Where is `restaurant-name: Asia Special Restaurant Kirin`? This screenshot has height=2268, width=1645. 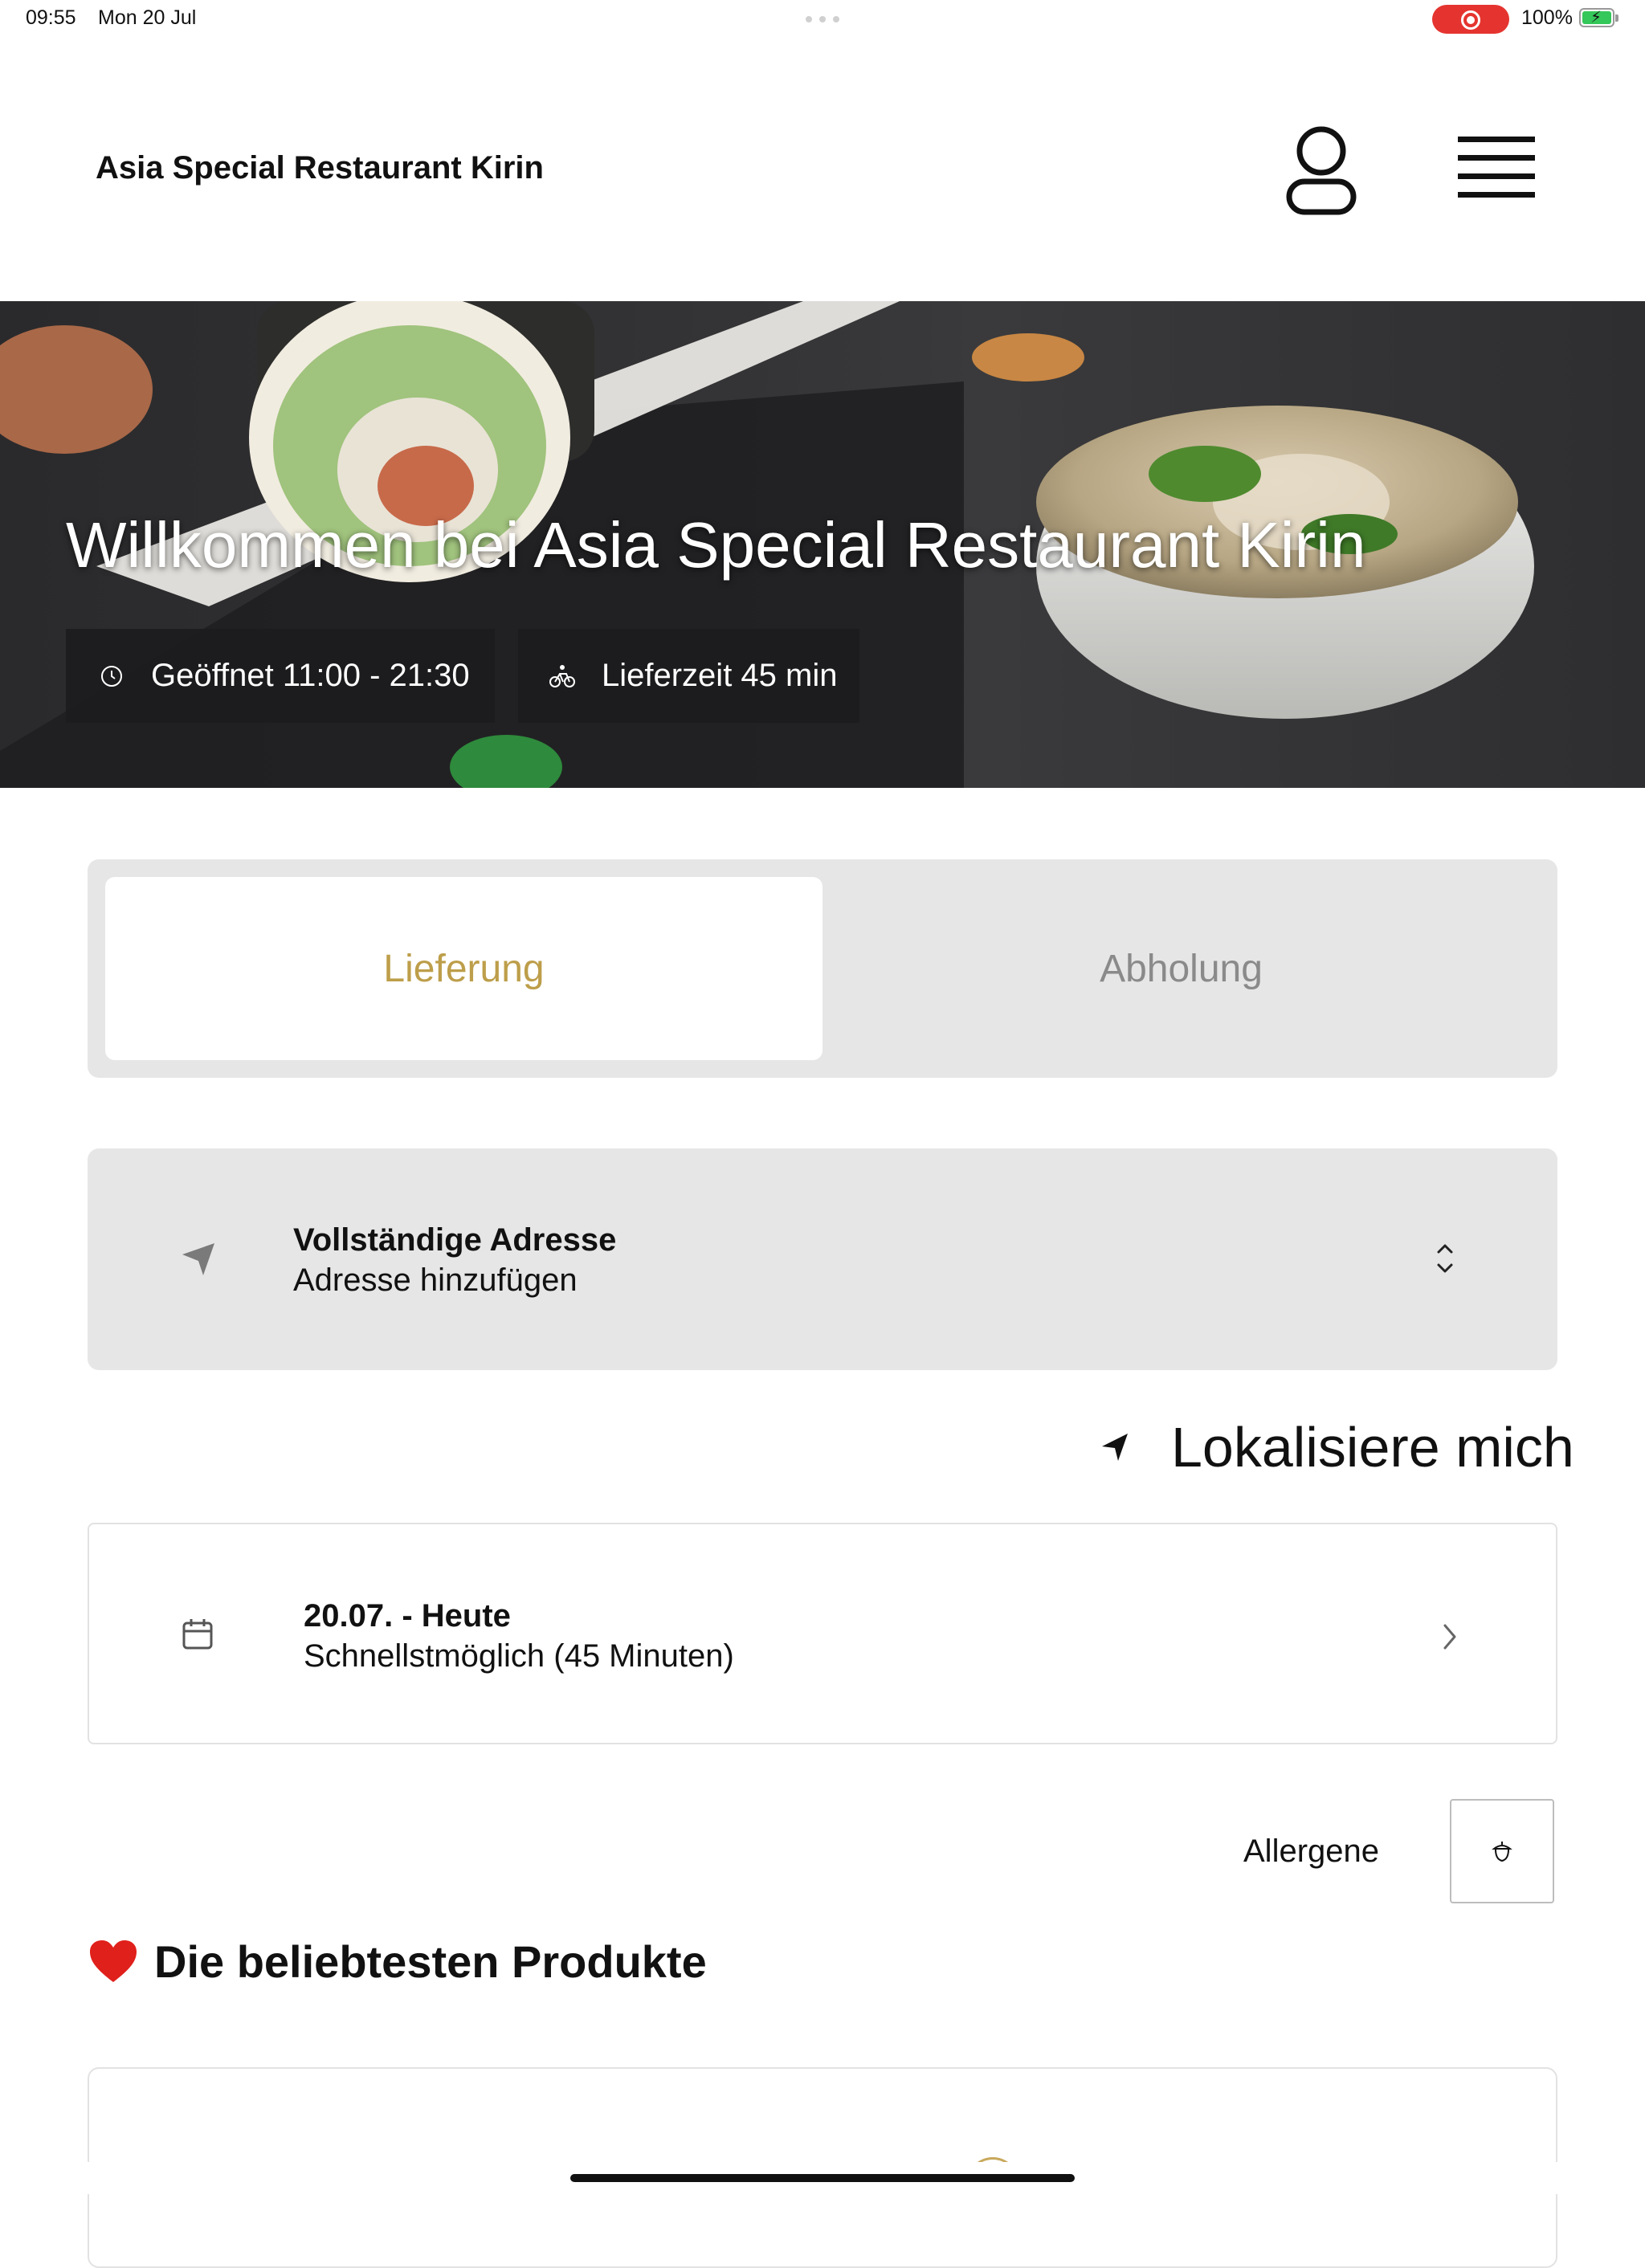 restaurant-name: Asia Special Restaurant Kirin is located at coordinates (320, 168).